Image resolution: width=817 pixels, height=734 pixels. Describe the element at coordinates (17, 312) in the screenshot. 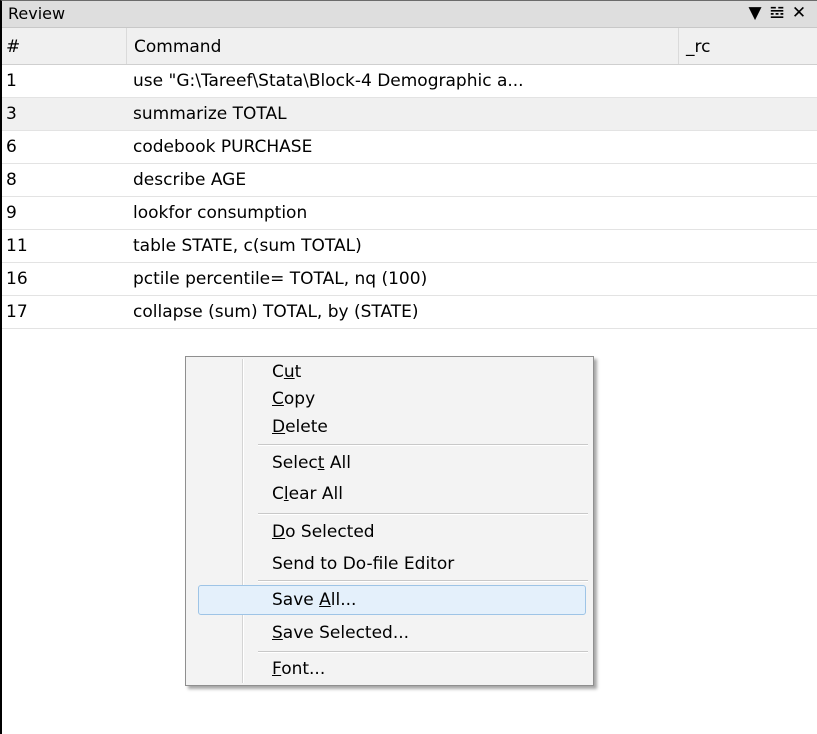

I see `row-number: 17` at that location.